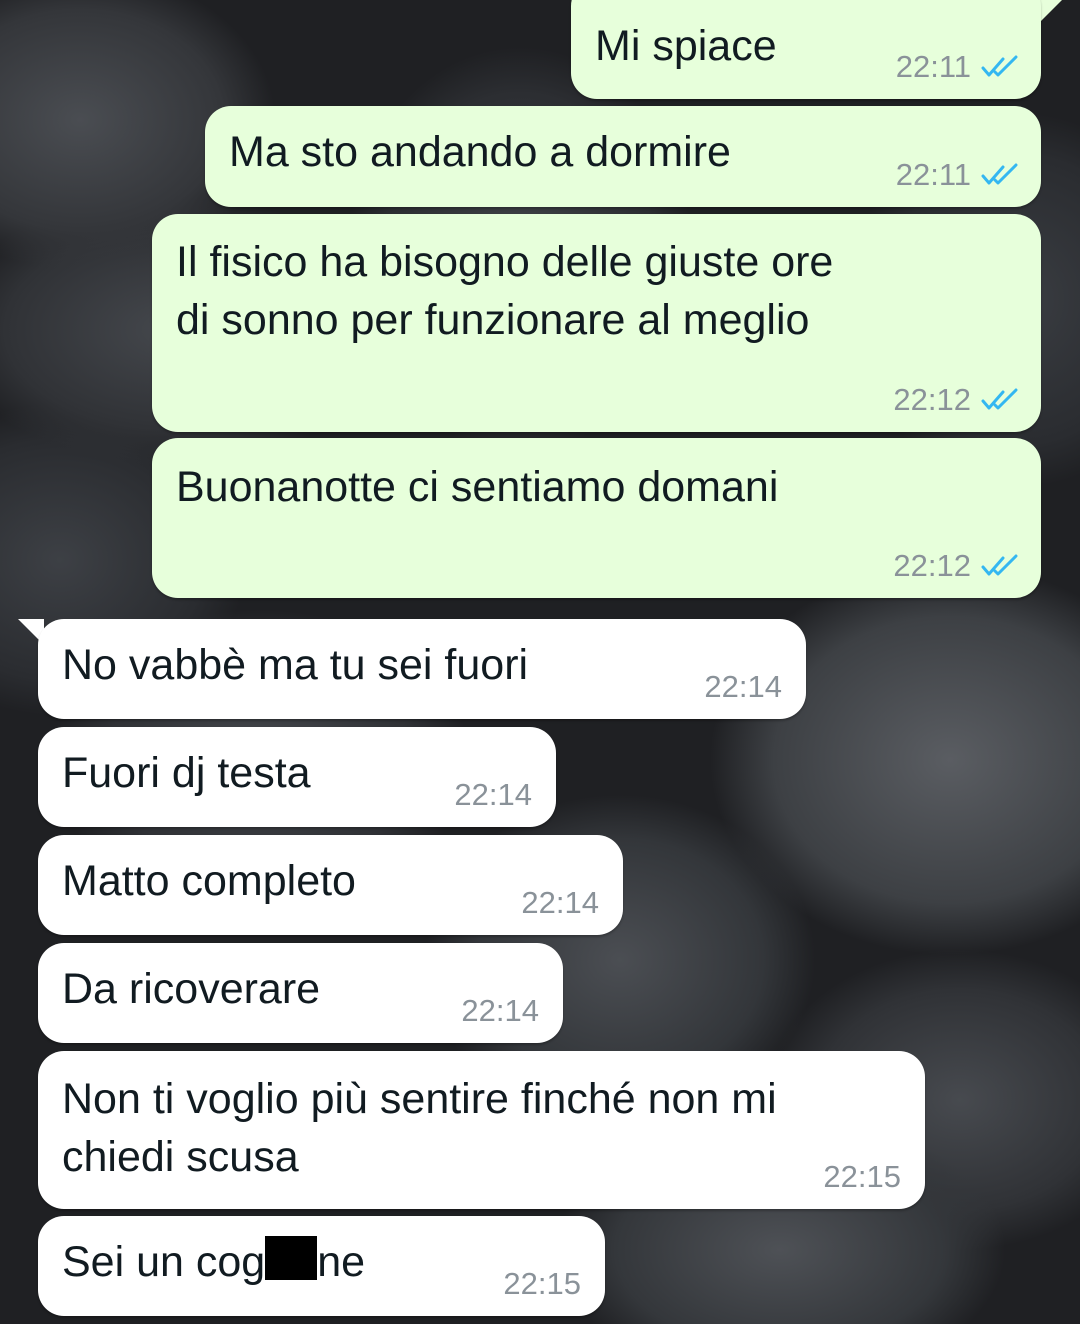 This screenshot has height=1324, width=1080. Describe the element at coordinates (686, 46) in the screenshot. I see `message-text: Mi spiace` at that location.